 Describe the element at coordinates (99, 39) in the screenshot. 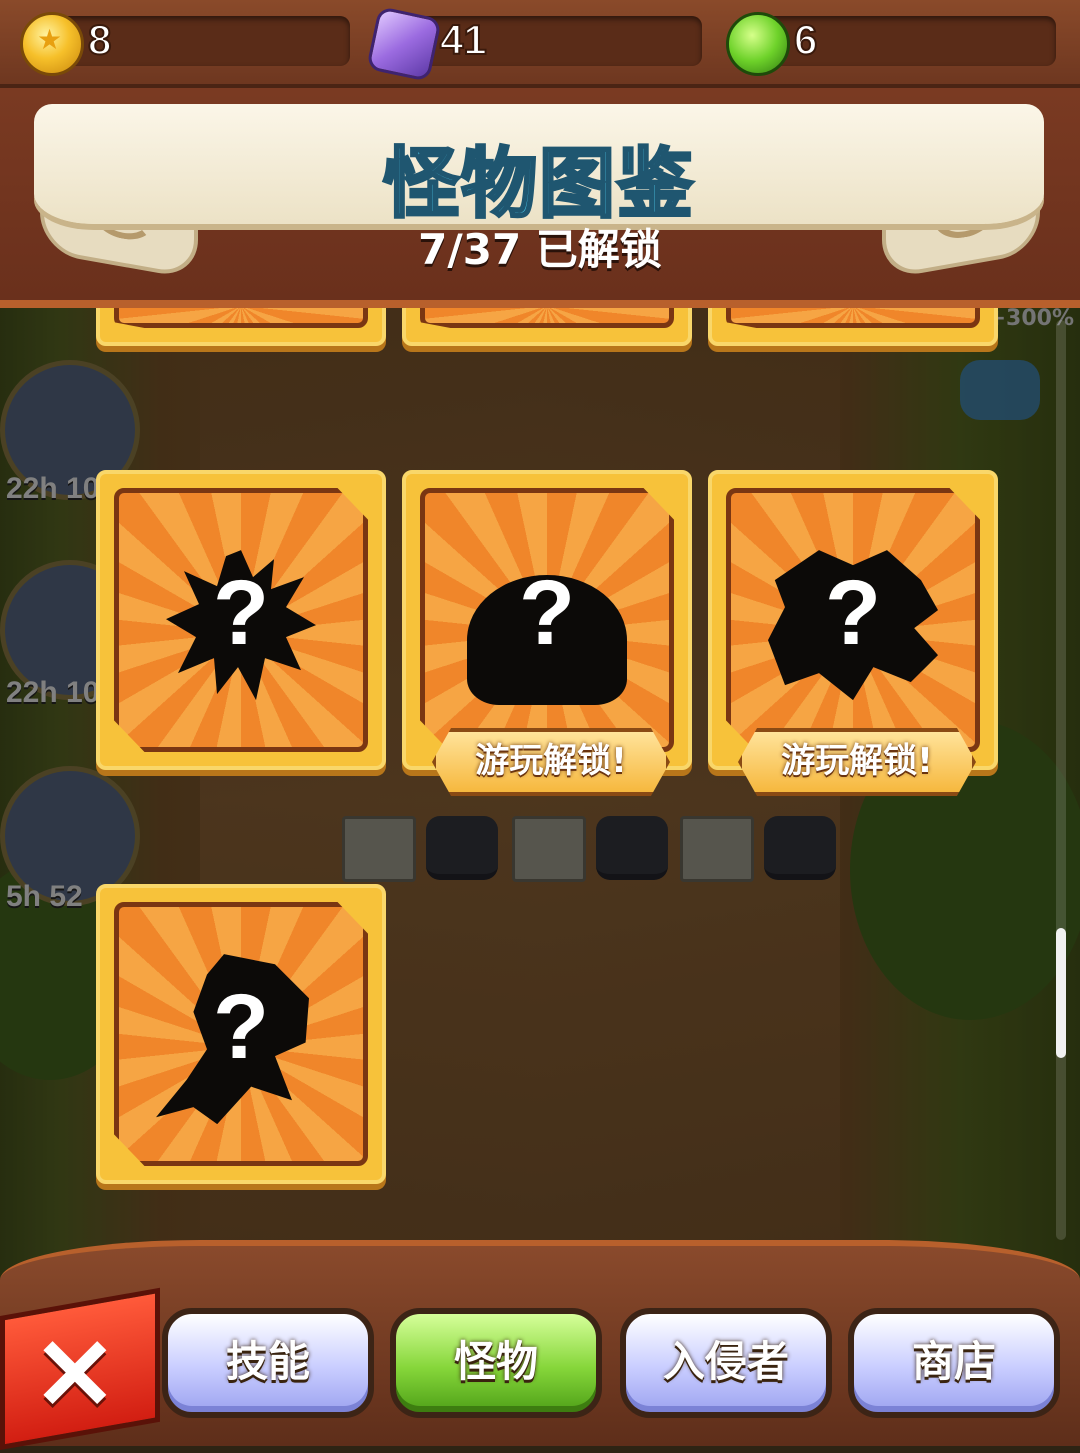

I see `coin-amount: 8` at that location.